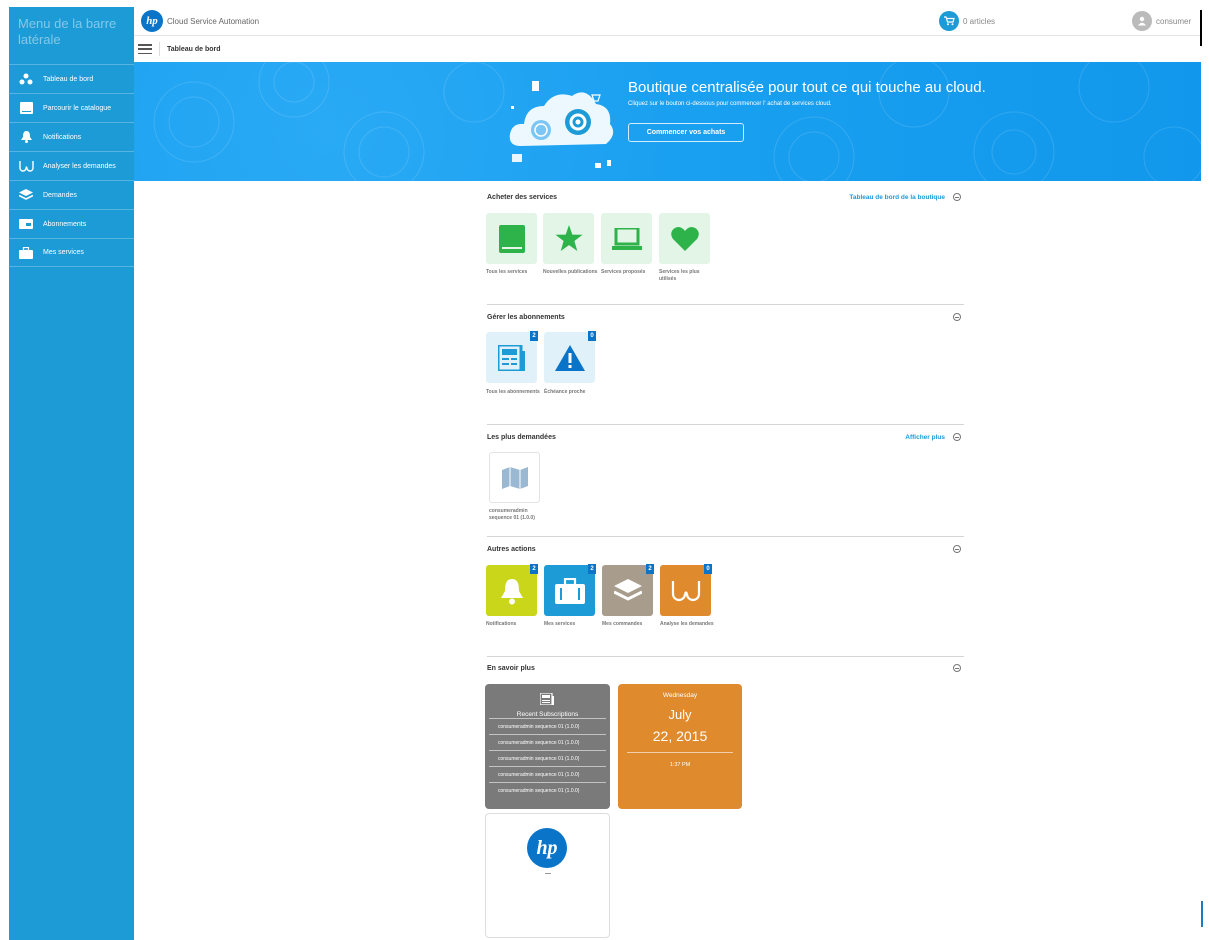 The height and width of the screenshot is (940, 1209). I want to click on store-dashboard-link: Tableau de bord de la boutique, so click(897, 197).